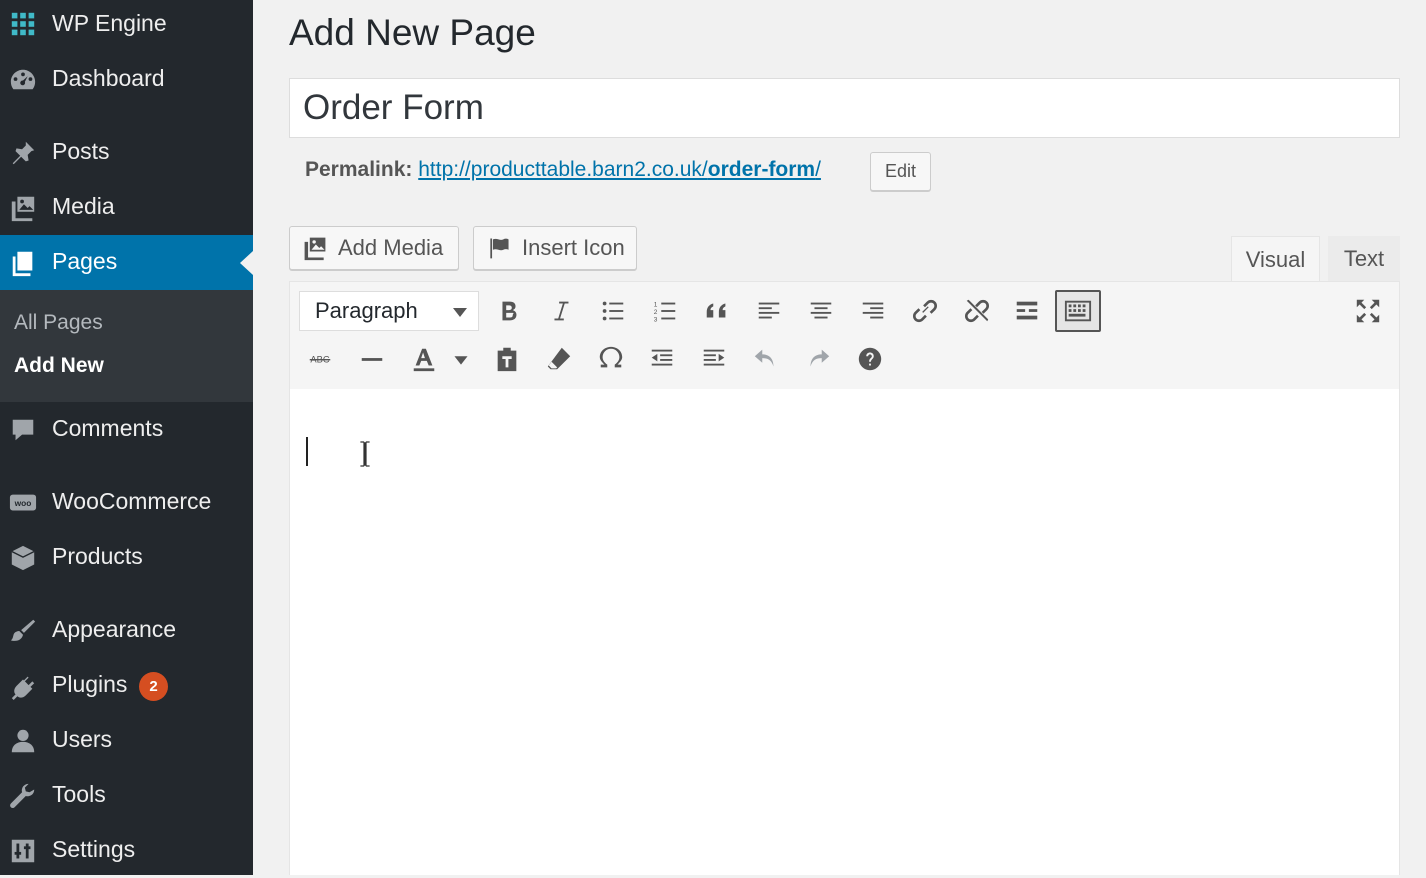 This screenshot has width=1426, height=878. I want to click on horizontal-line-button, so click(372, 359).